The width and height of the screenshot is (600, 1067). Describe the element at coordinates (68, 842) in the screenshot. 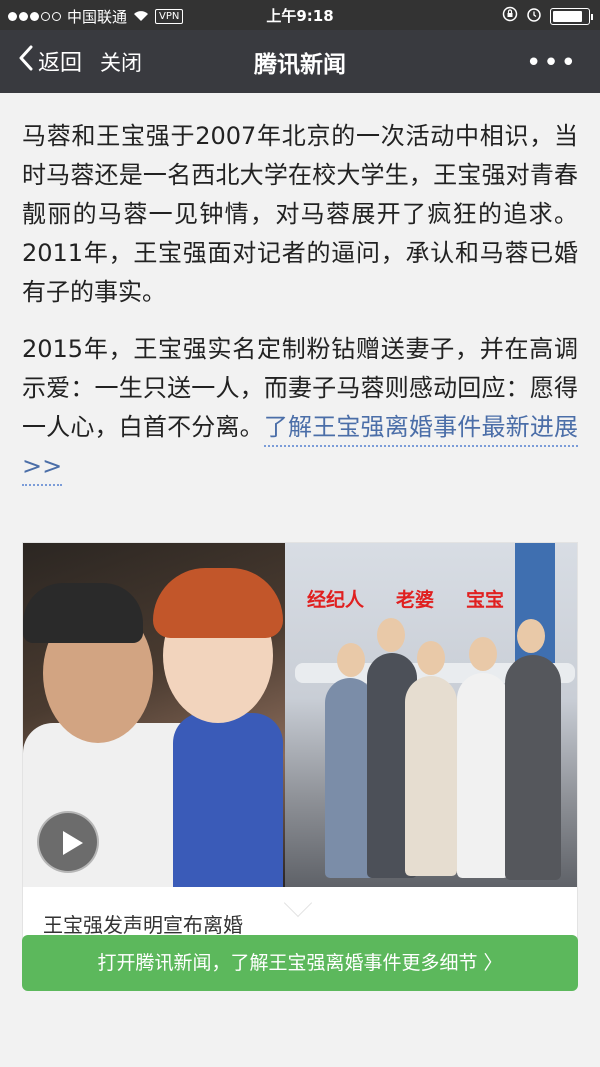

I see `play-button` at that location.